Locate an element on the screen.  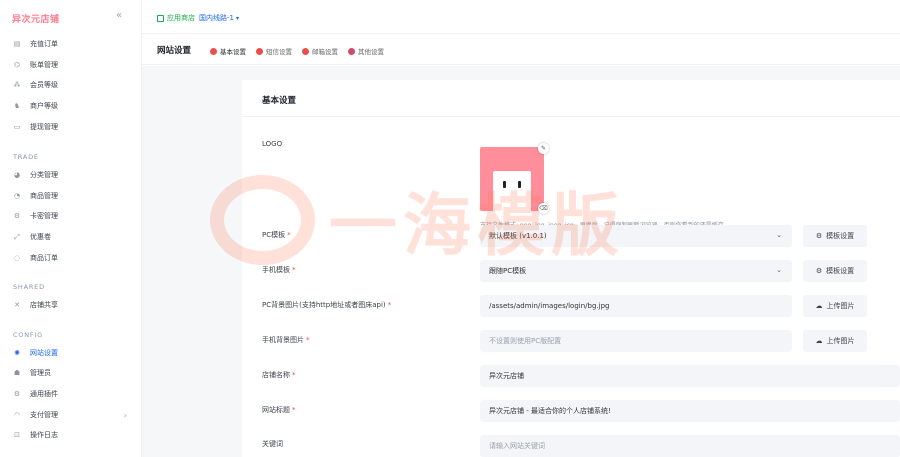
sidebar-item-goods-orders: ◌ 商品订单 is located at coordinates (72, 258).